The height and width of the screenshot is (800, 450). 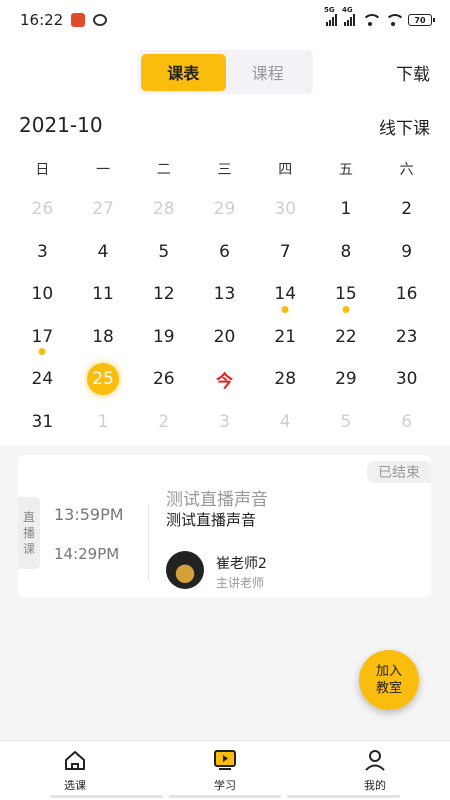 What do you see at coordinates (375, 760) in the screenshot?
I see `person-icon` at bounding box center [375, 760].